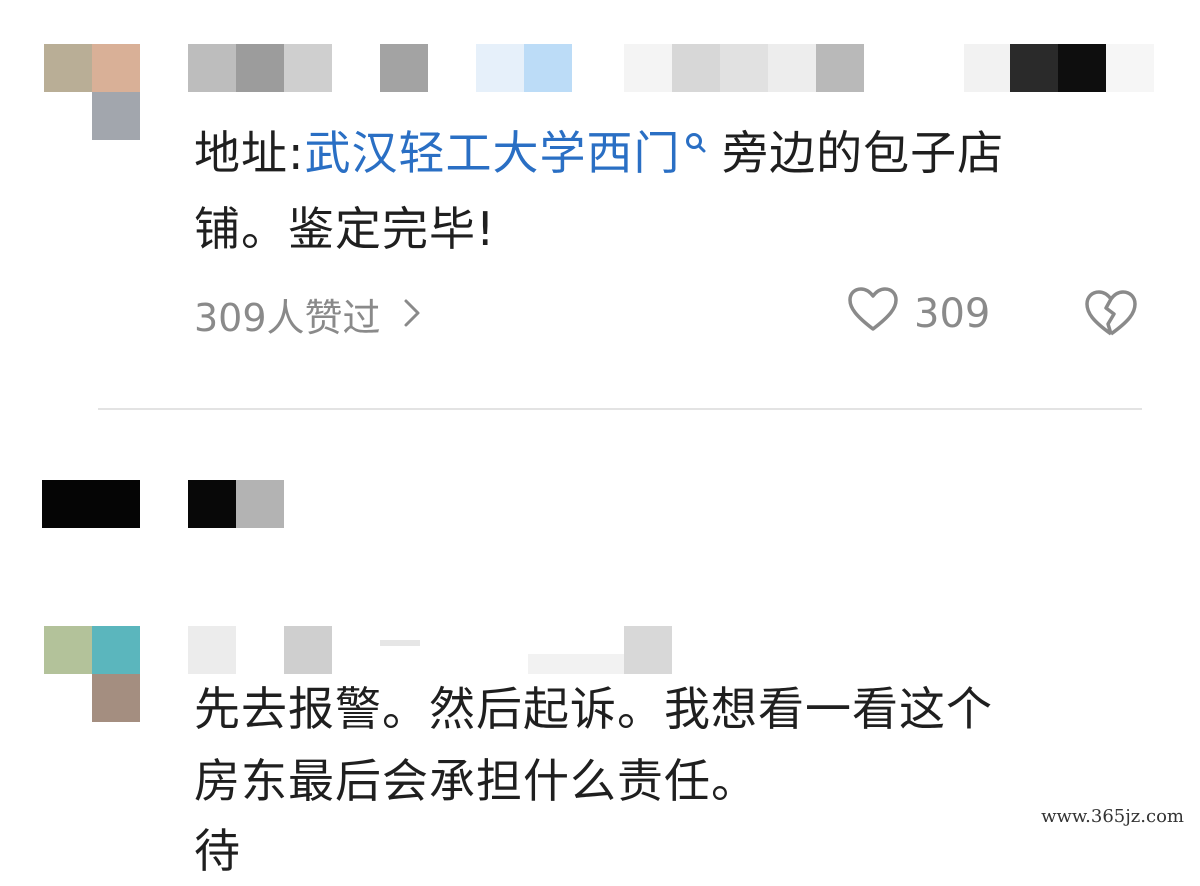 The height and width of the screenshot is (886, 1200). Describe the element at coordinates (1112, 816) in the screenshot. I see `watermark: www.365jz.com` at that location.